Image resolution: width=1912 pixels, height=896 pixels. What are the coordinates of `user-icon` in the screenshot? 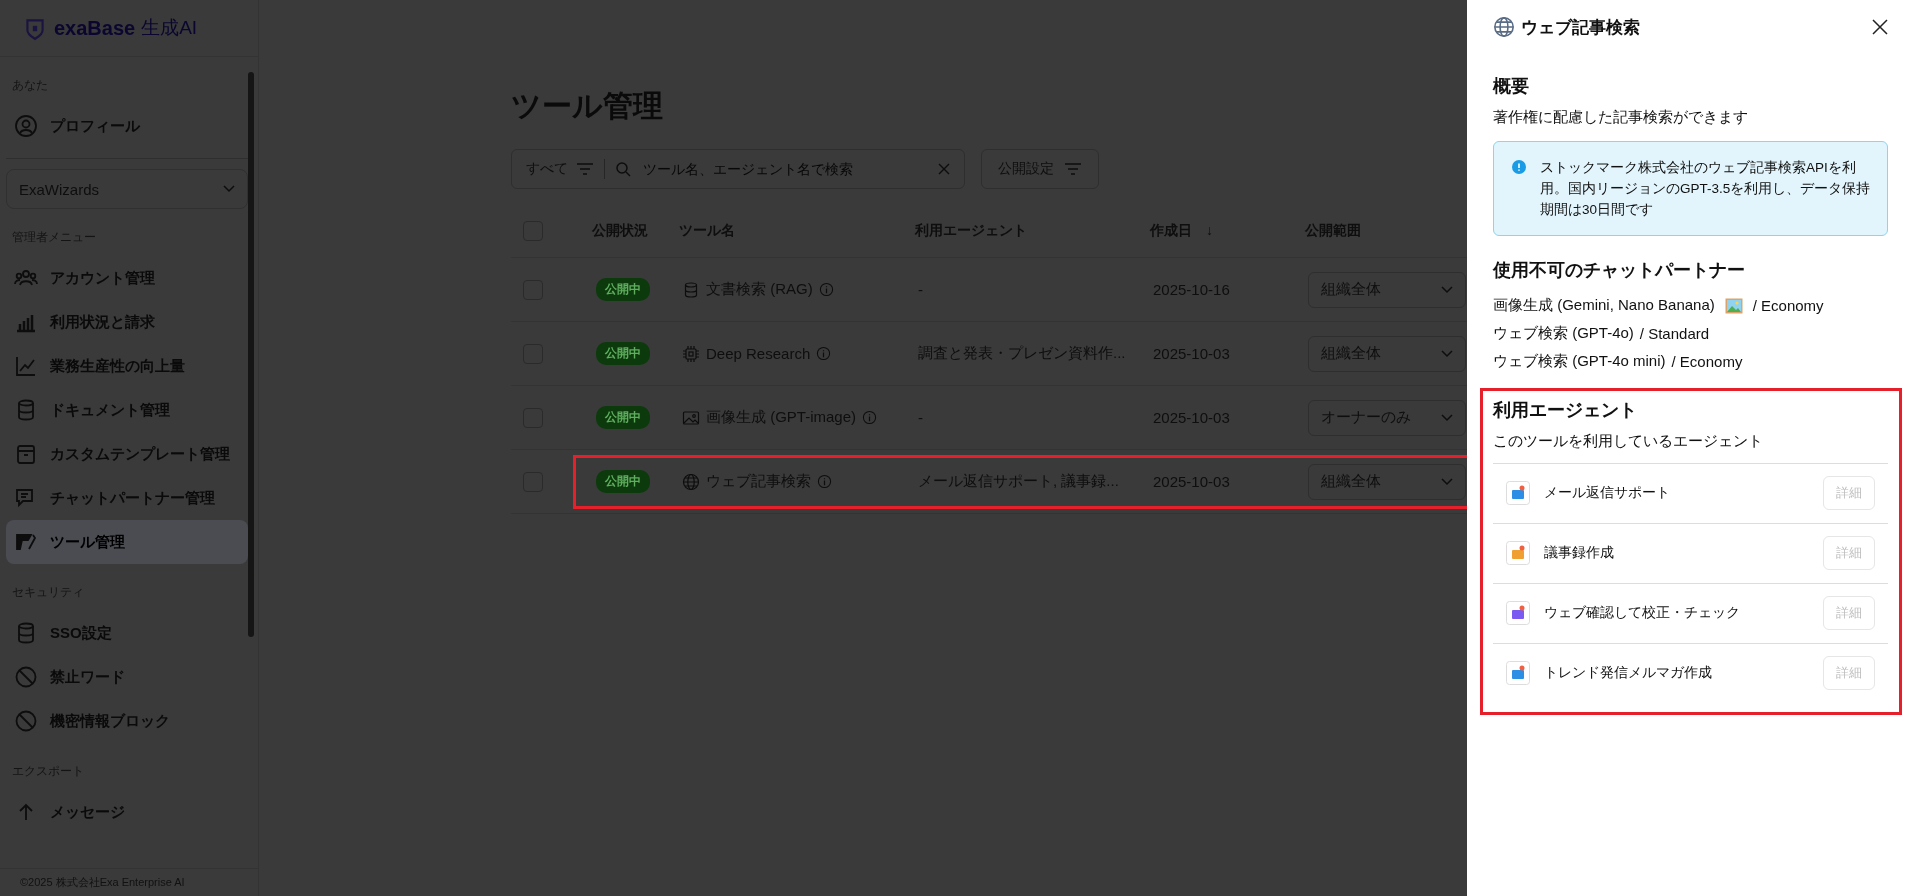 It's located at (26, 126).